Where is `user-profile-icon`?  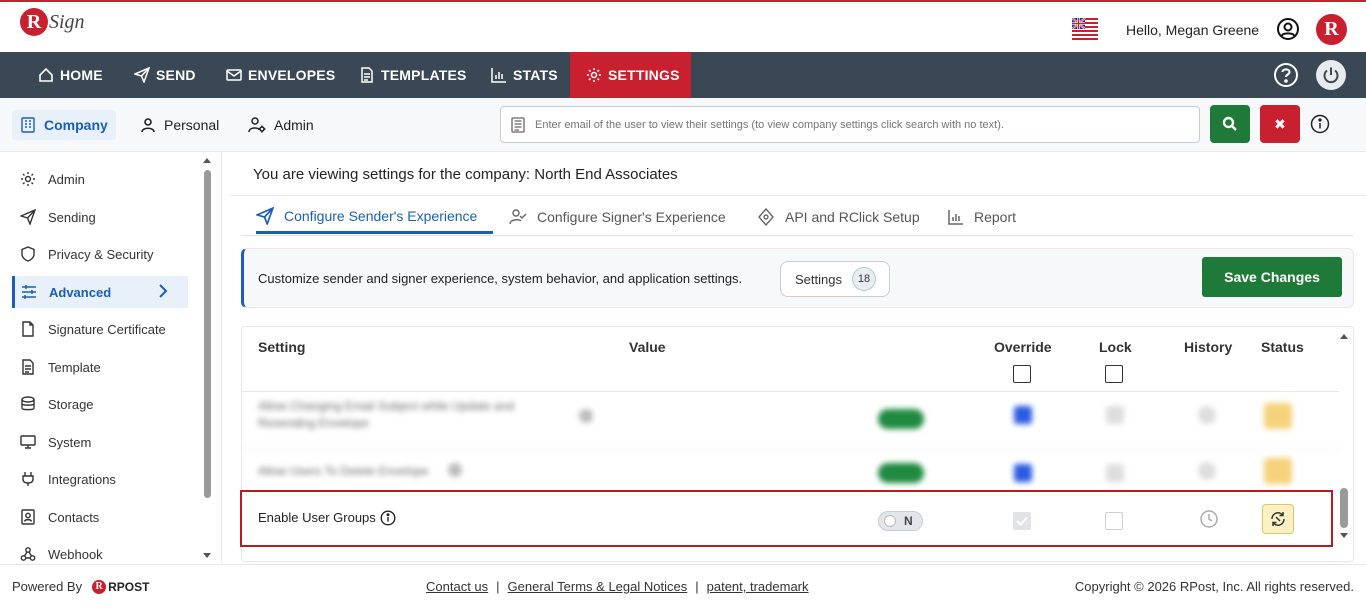
user-profile-icon is located at coordinates (1288, 29).